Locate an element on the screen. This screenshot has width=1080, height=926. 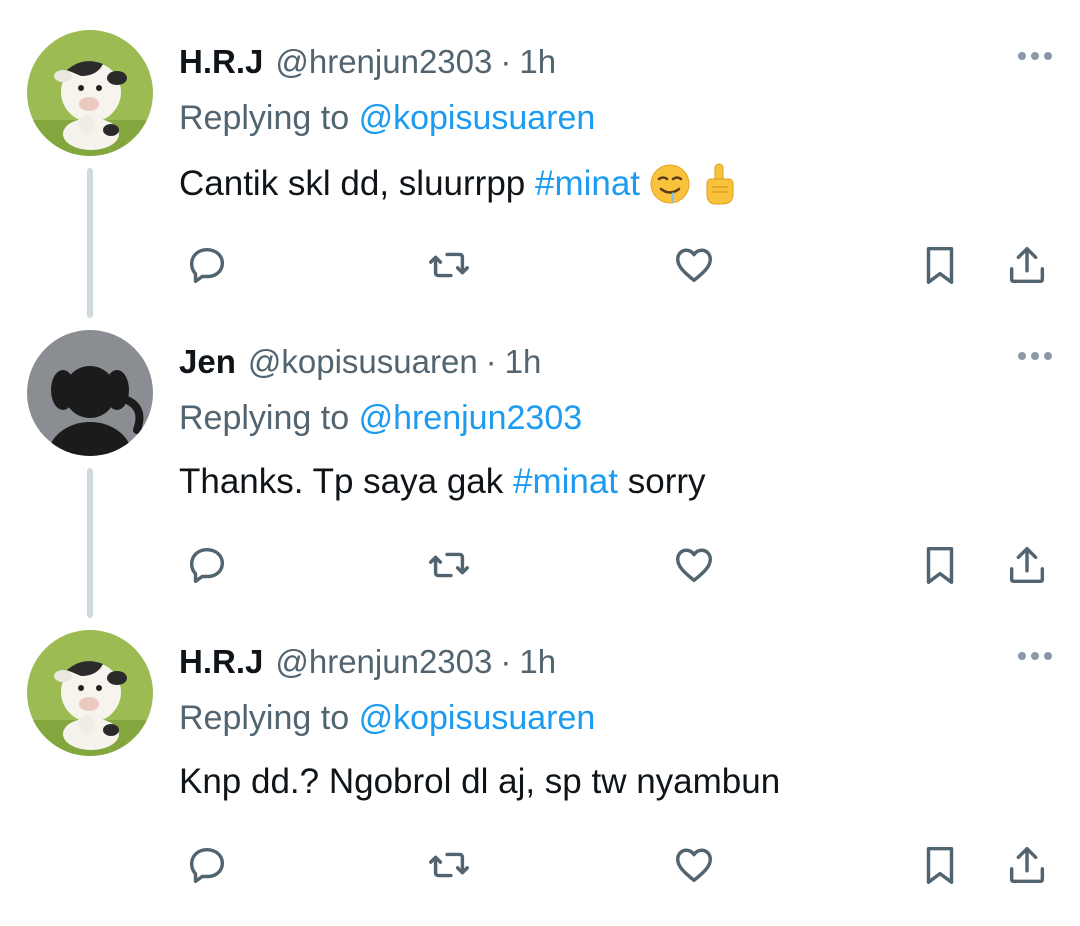
display-name: Jen is located at coordinates (207, 362).